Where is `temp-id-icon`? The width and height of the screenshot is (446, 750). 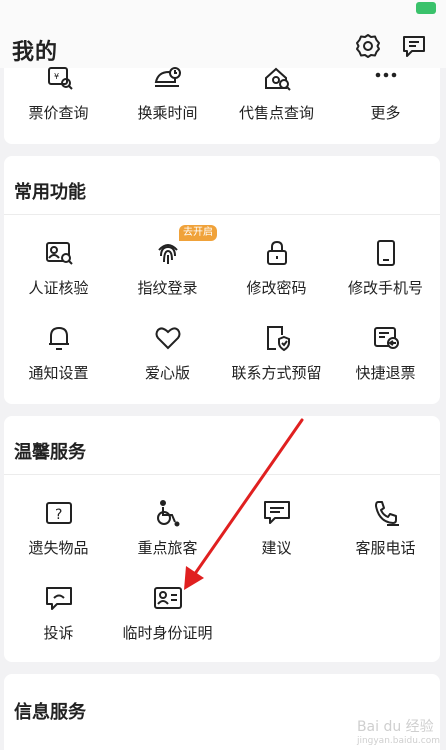 temp-id-icon is located at coordinates (168, 598).